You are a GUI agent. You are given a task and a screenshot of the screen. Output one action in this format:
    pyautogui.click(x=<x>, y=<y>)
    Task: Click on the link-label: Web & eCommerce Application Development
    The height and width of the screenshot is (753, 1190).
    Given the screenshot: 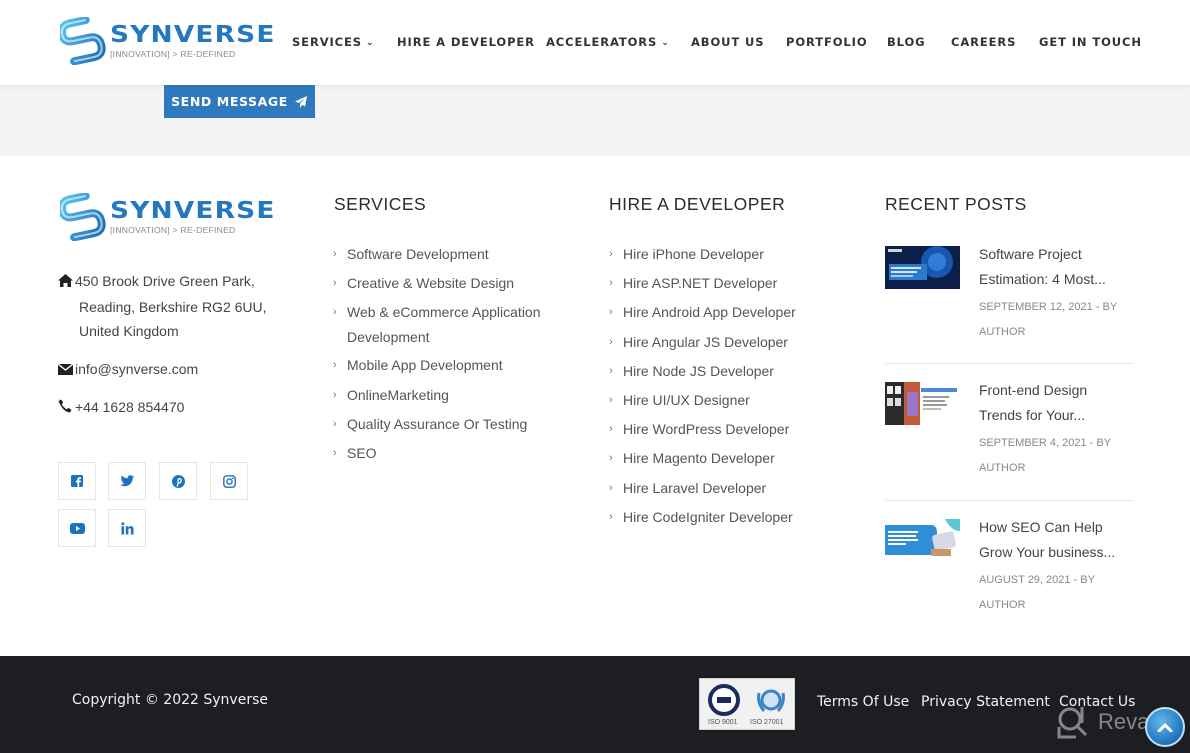 What is the action you would take?
    pyautogui.click(x=444, y=324)
    